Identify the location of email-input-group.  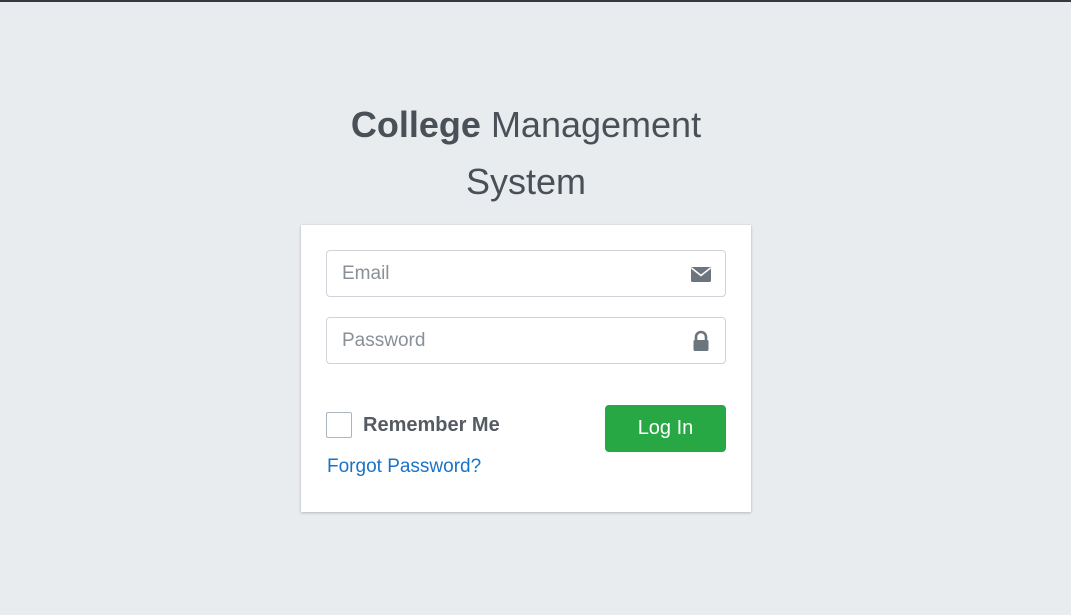
(526, 273).